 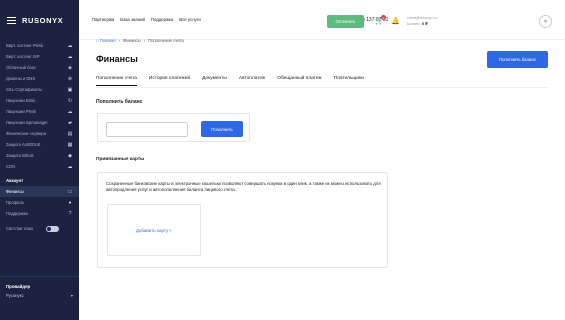 What do you see at coordinates (116, 81) in the screenshot?
I see `tab: Пополнение счета` at bounding box center [116, 81].